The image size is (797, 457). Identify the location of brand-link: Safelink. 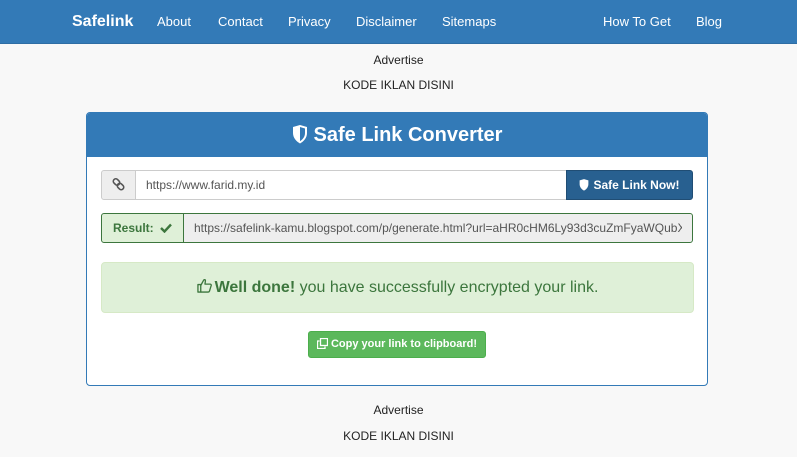
(102, 22).